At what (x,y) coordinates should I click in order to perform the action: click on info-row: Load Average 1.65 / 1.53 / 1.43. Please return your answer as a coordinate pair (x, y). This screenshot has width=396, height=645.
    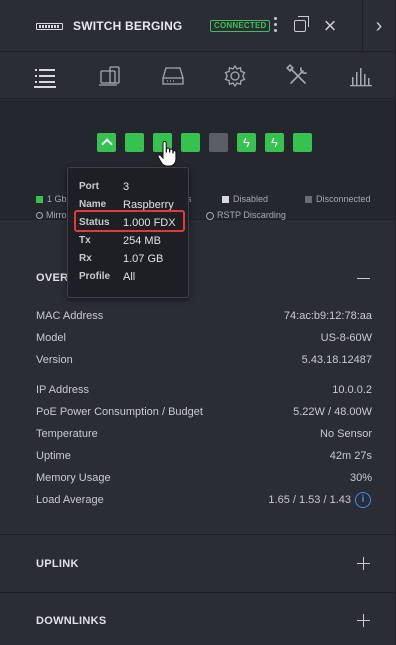
    Looking at the image, I should click on (193, 500).